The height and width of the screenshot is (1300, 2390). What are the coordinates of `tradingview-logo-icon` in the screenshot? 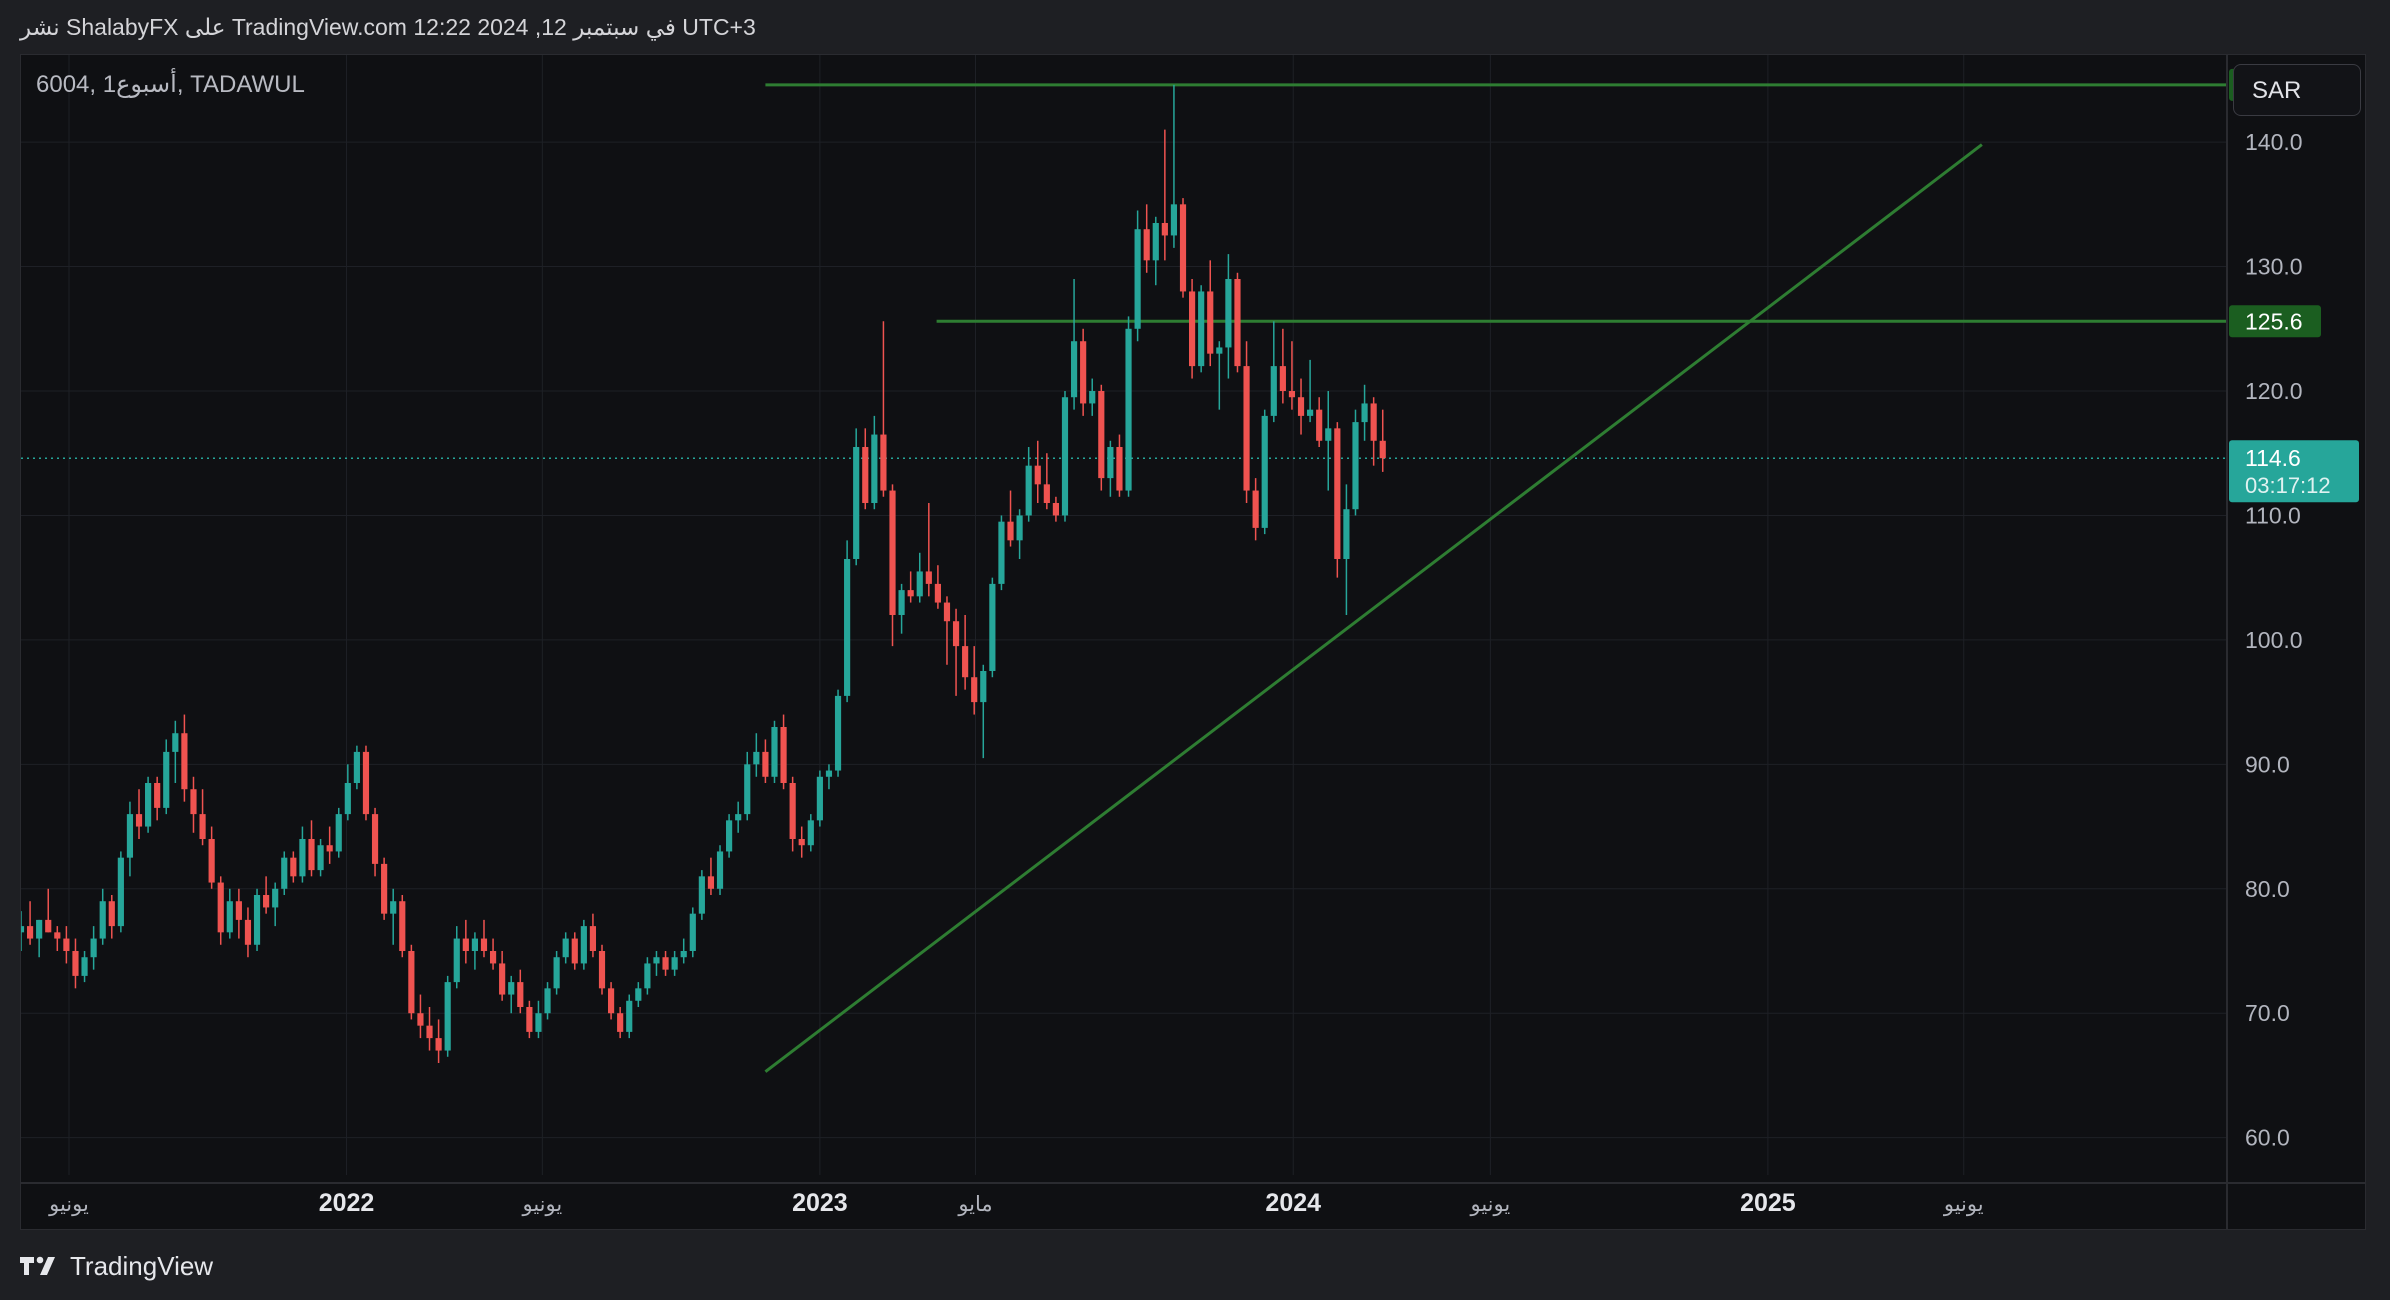 It's located at (37, 1265).